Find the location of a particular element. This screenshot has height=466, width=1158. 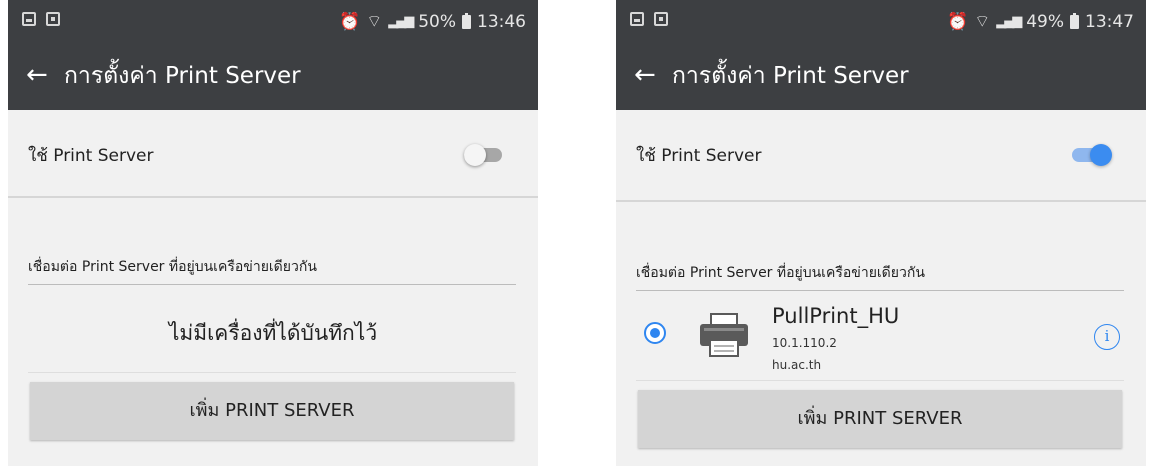

empty-server-message: ไม่มีเครื่องที่ได้บันทึกไว้ is located at coordinates (273, 333).